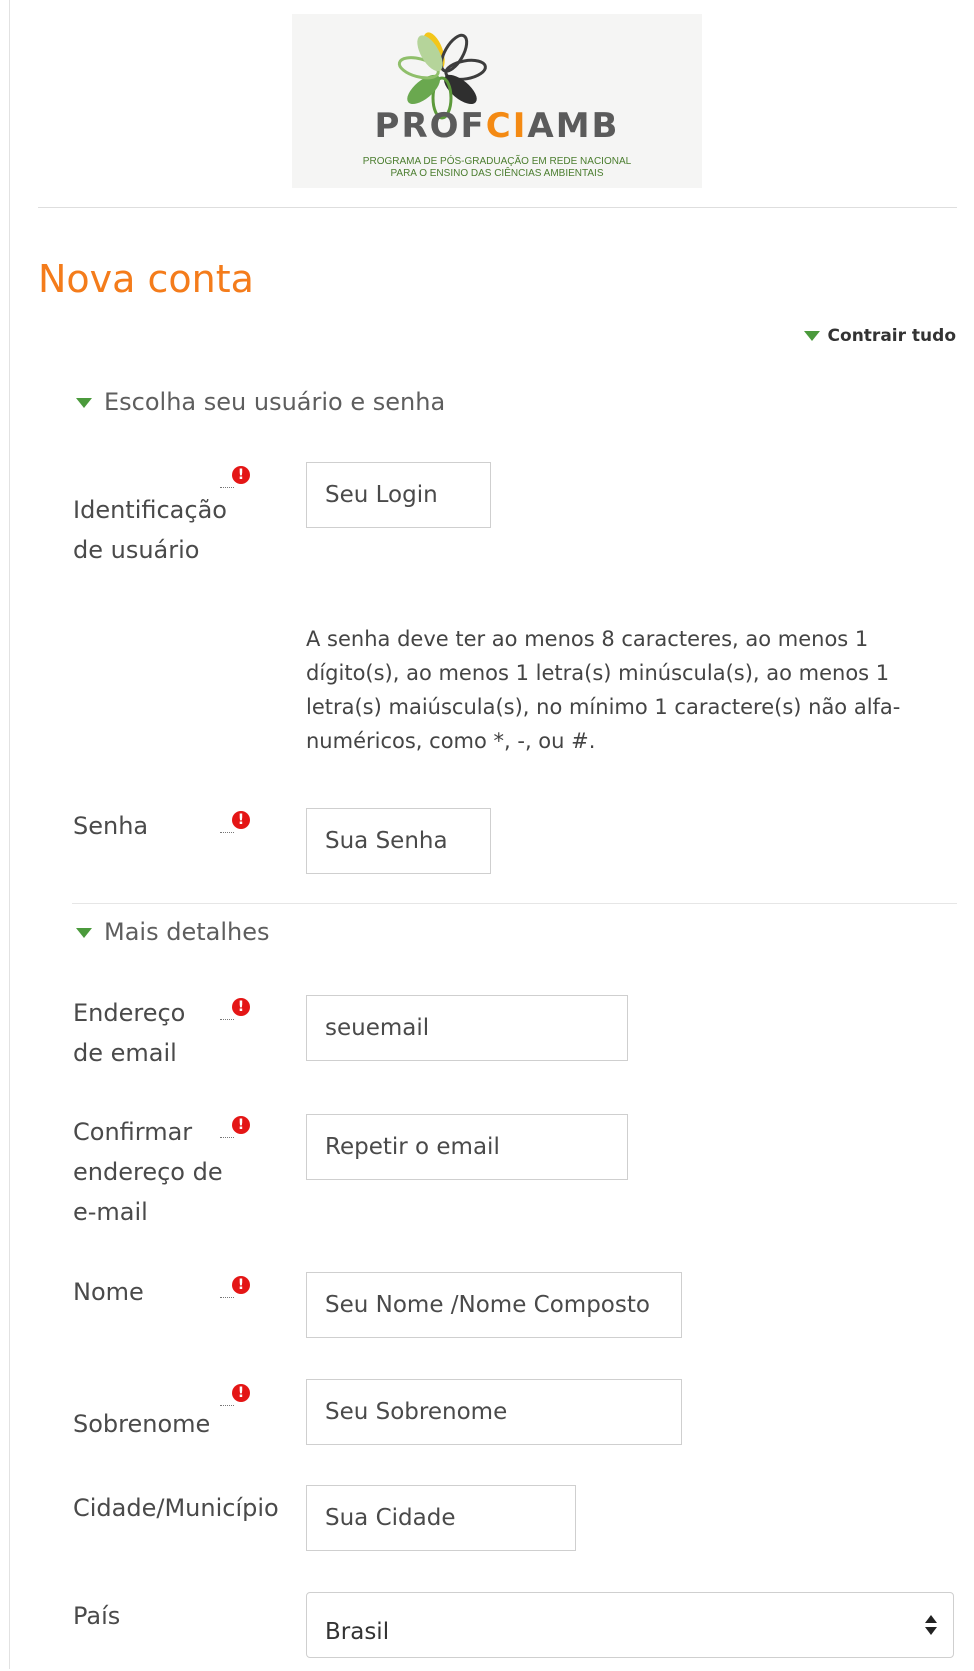 Image resolution: width=974 pixels, height=1671 pixels. What do you see at coordinates (573, 126) in the screenshot?
I see `brand-part-amb: AMB` at bounding box center [573, 126].